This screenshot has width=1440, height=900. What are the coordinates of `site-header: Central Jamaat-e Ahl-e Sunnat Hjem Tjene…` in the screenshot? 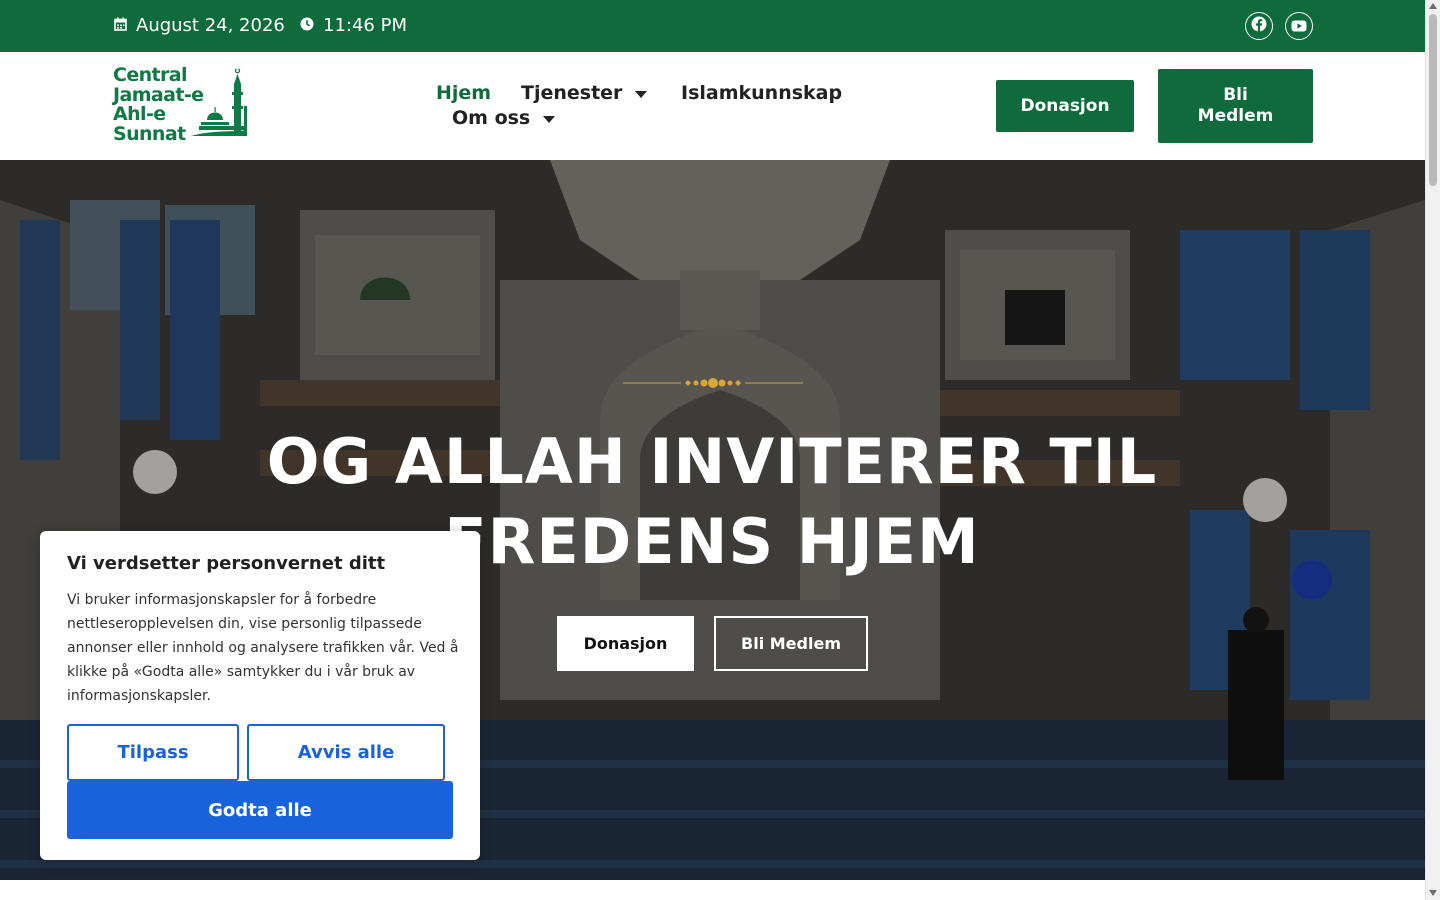 It's located at (712, 106).